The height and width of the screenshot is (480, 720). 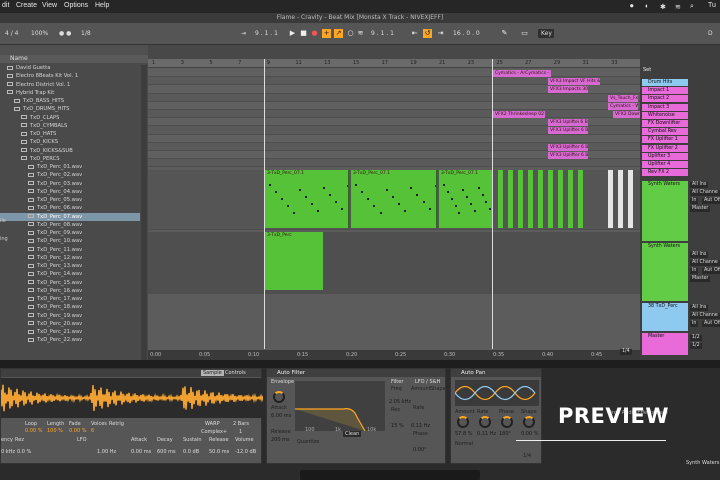 I want to click on autopan-value: 0.00 %, so click(x=529, y=434).